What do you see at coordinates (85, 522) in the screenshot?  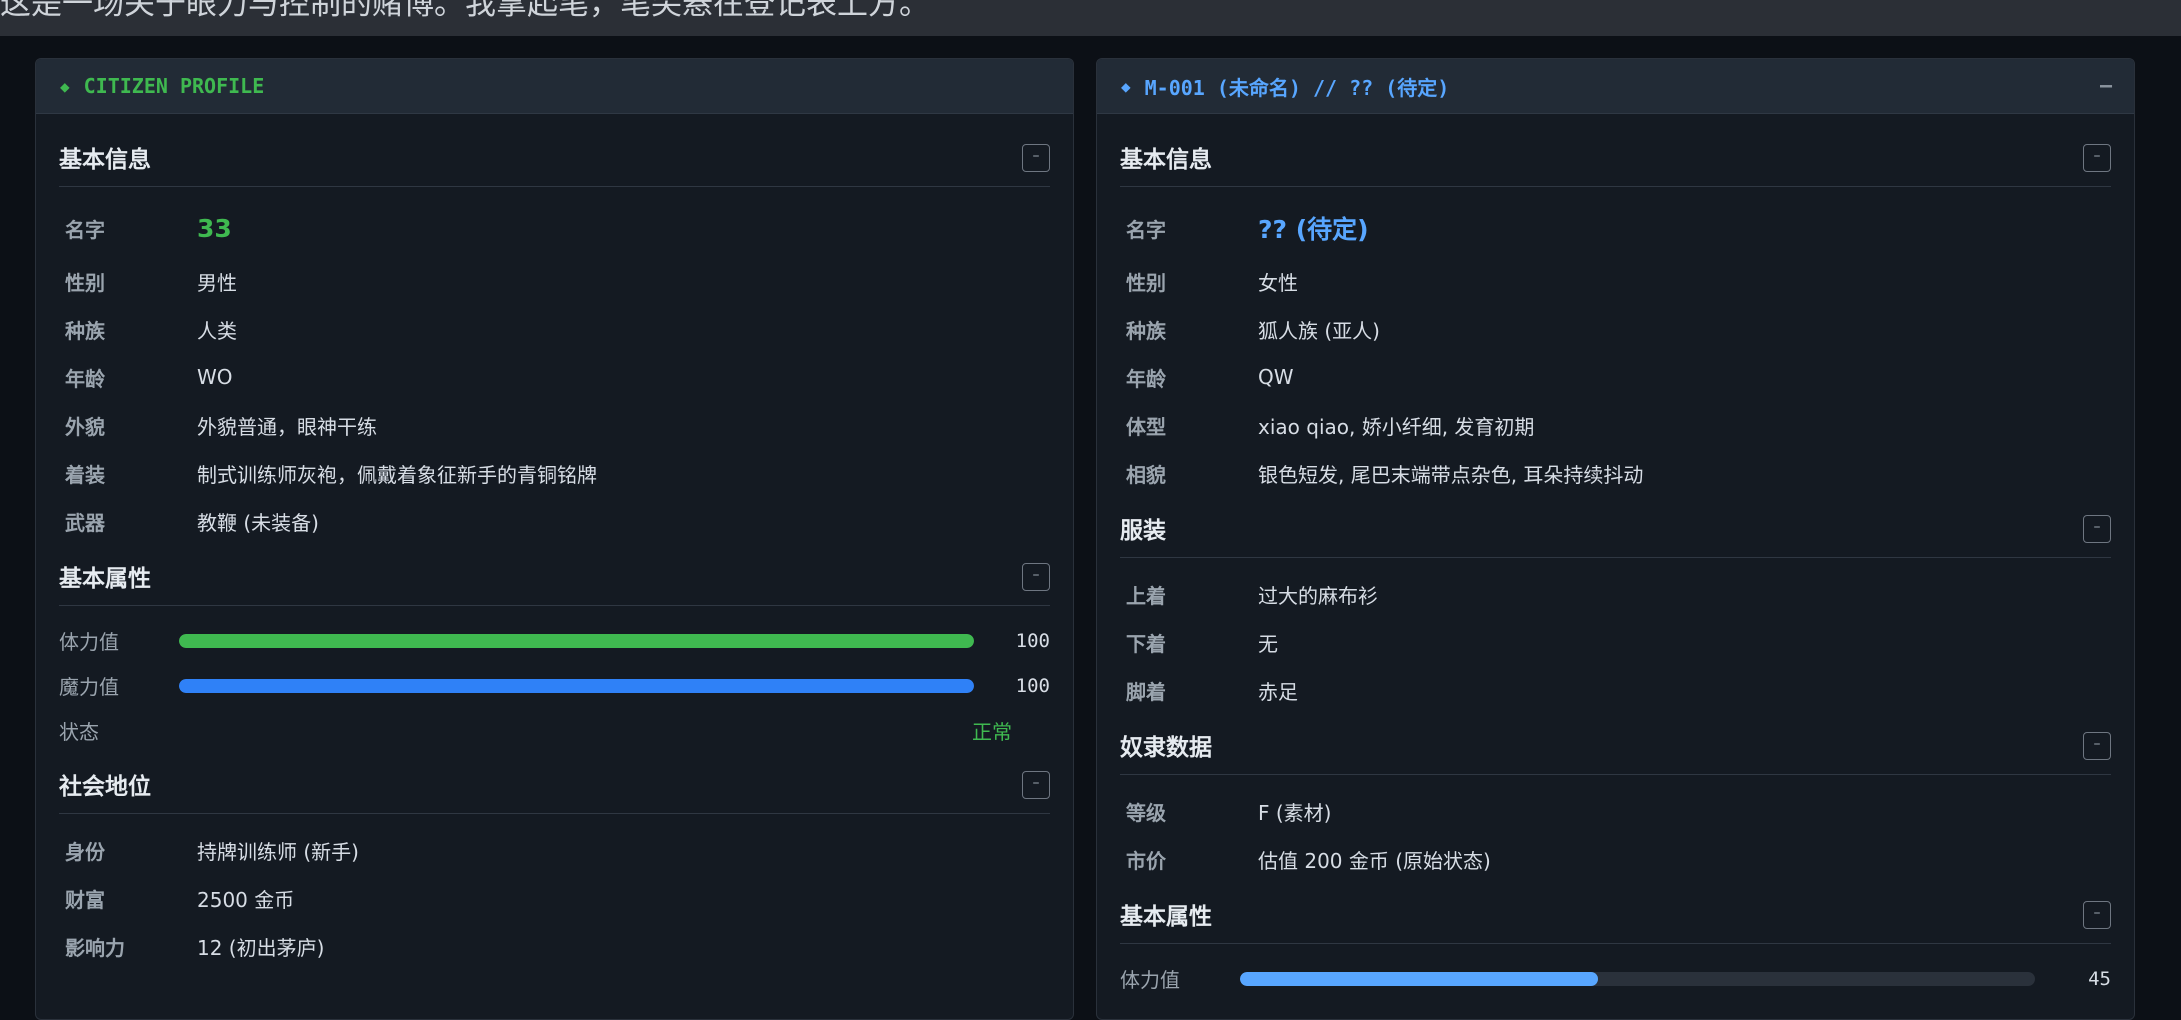 I see `info-key: 武器` at bounding box center [85, 522].